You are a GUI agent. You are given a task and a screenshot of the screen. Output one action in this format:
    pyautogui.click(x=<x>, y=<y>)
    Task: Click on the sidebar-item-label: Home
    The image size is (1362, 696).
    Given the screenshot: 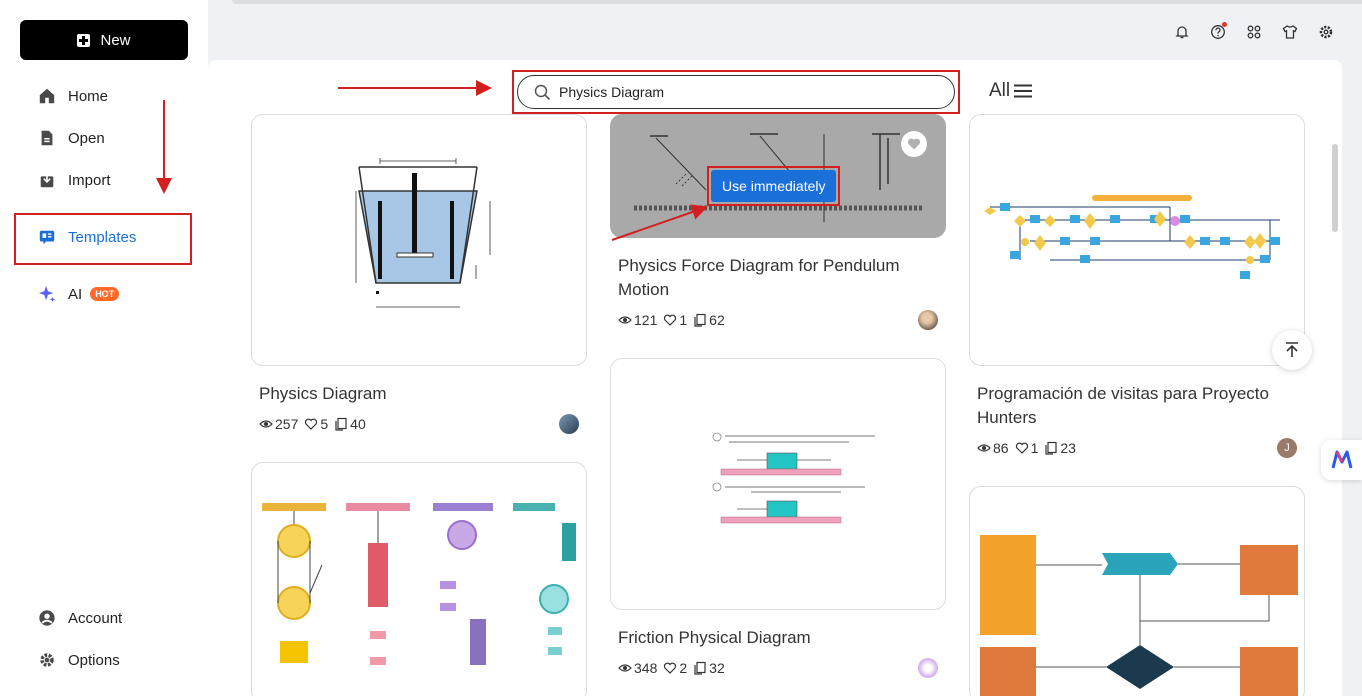 What is the action you would take?
    pyautogui.click(x=88, y=96)
    